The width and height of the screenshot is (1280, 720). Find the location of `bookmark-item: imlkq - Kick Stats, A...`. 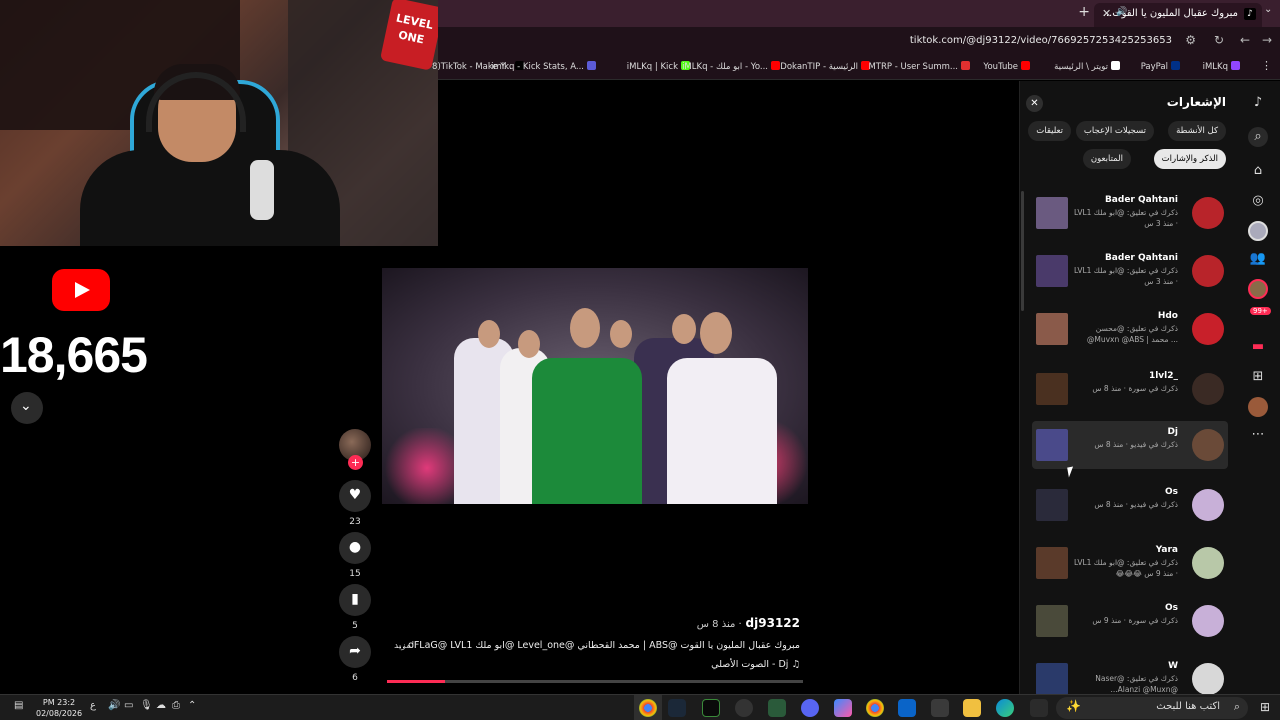

bookmark-item: imlkq - Kick Stats, A... is located at coordinates (543, 66).